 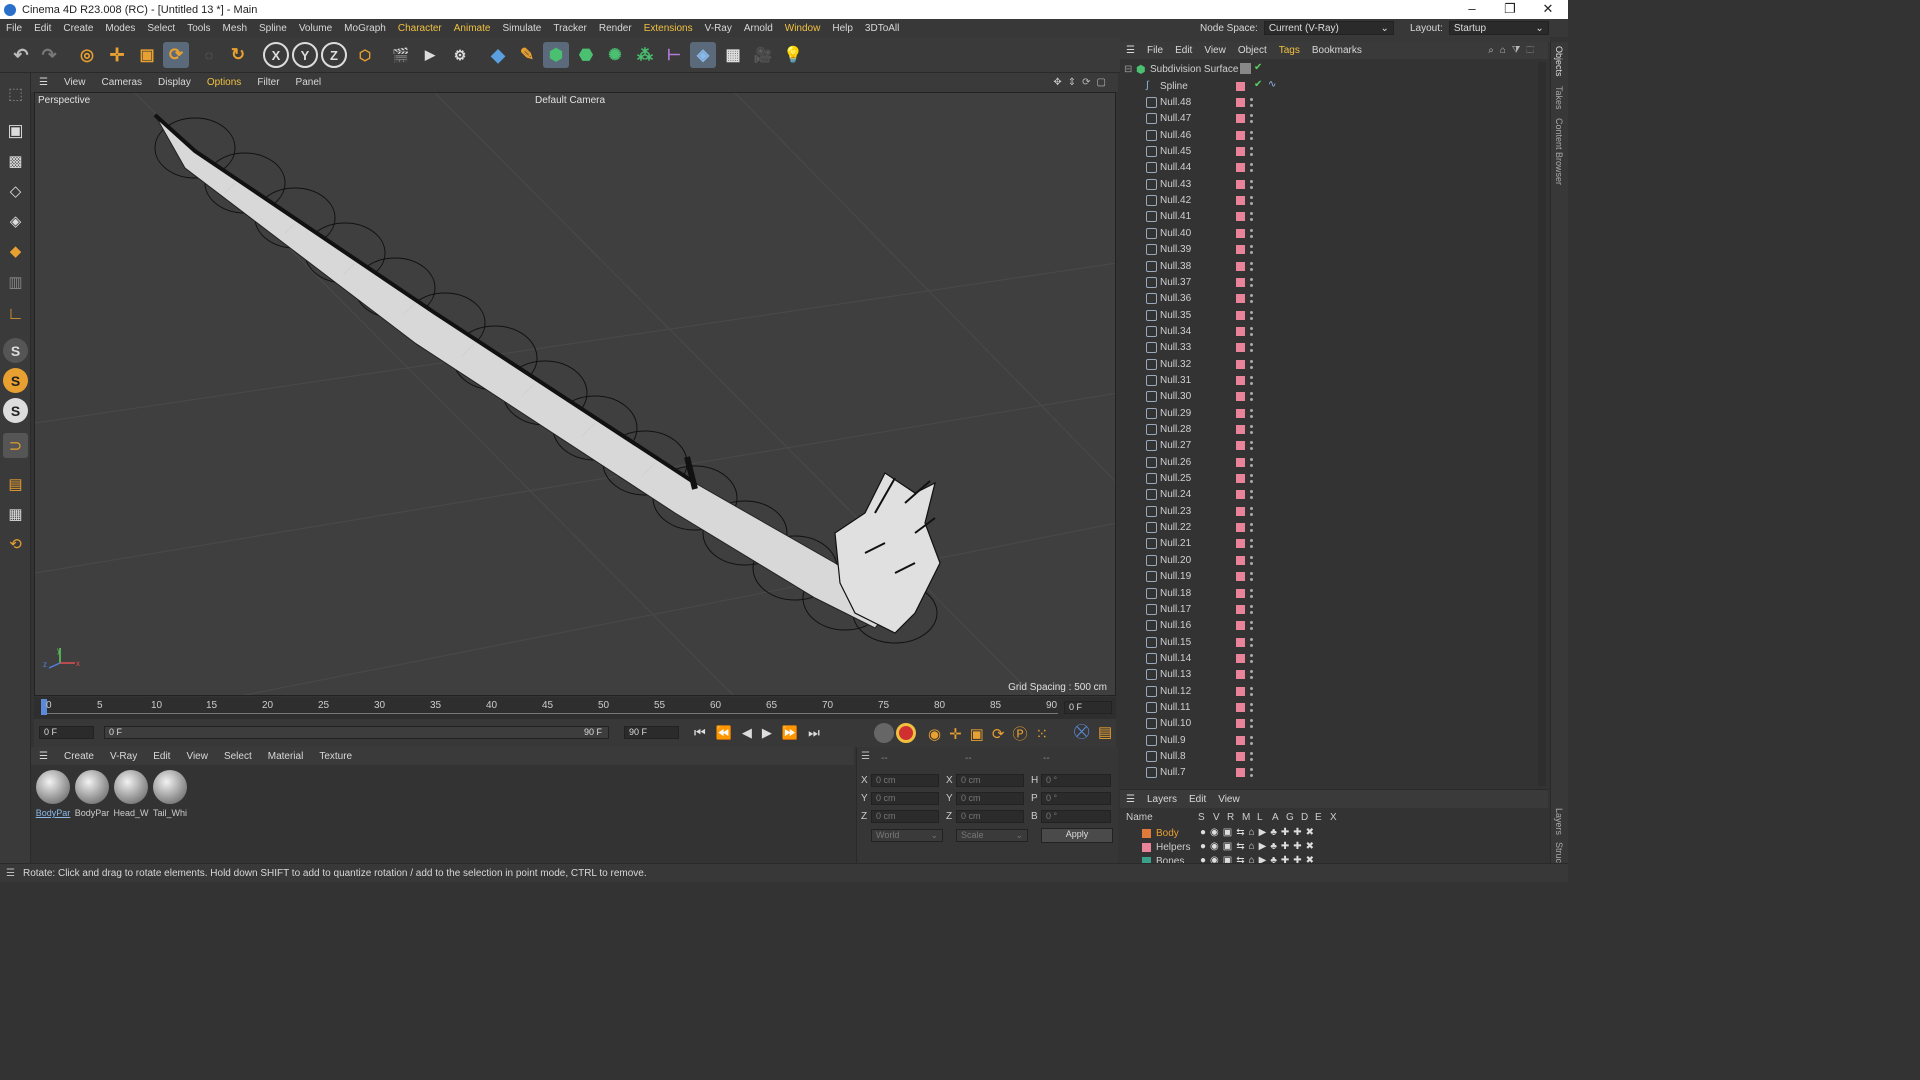 I want to click on timeline-window-icon: ▤, so click(x=1105, y=732).